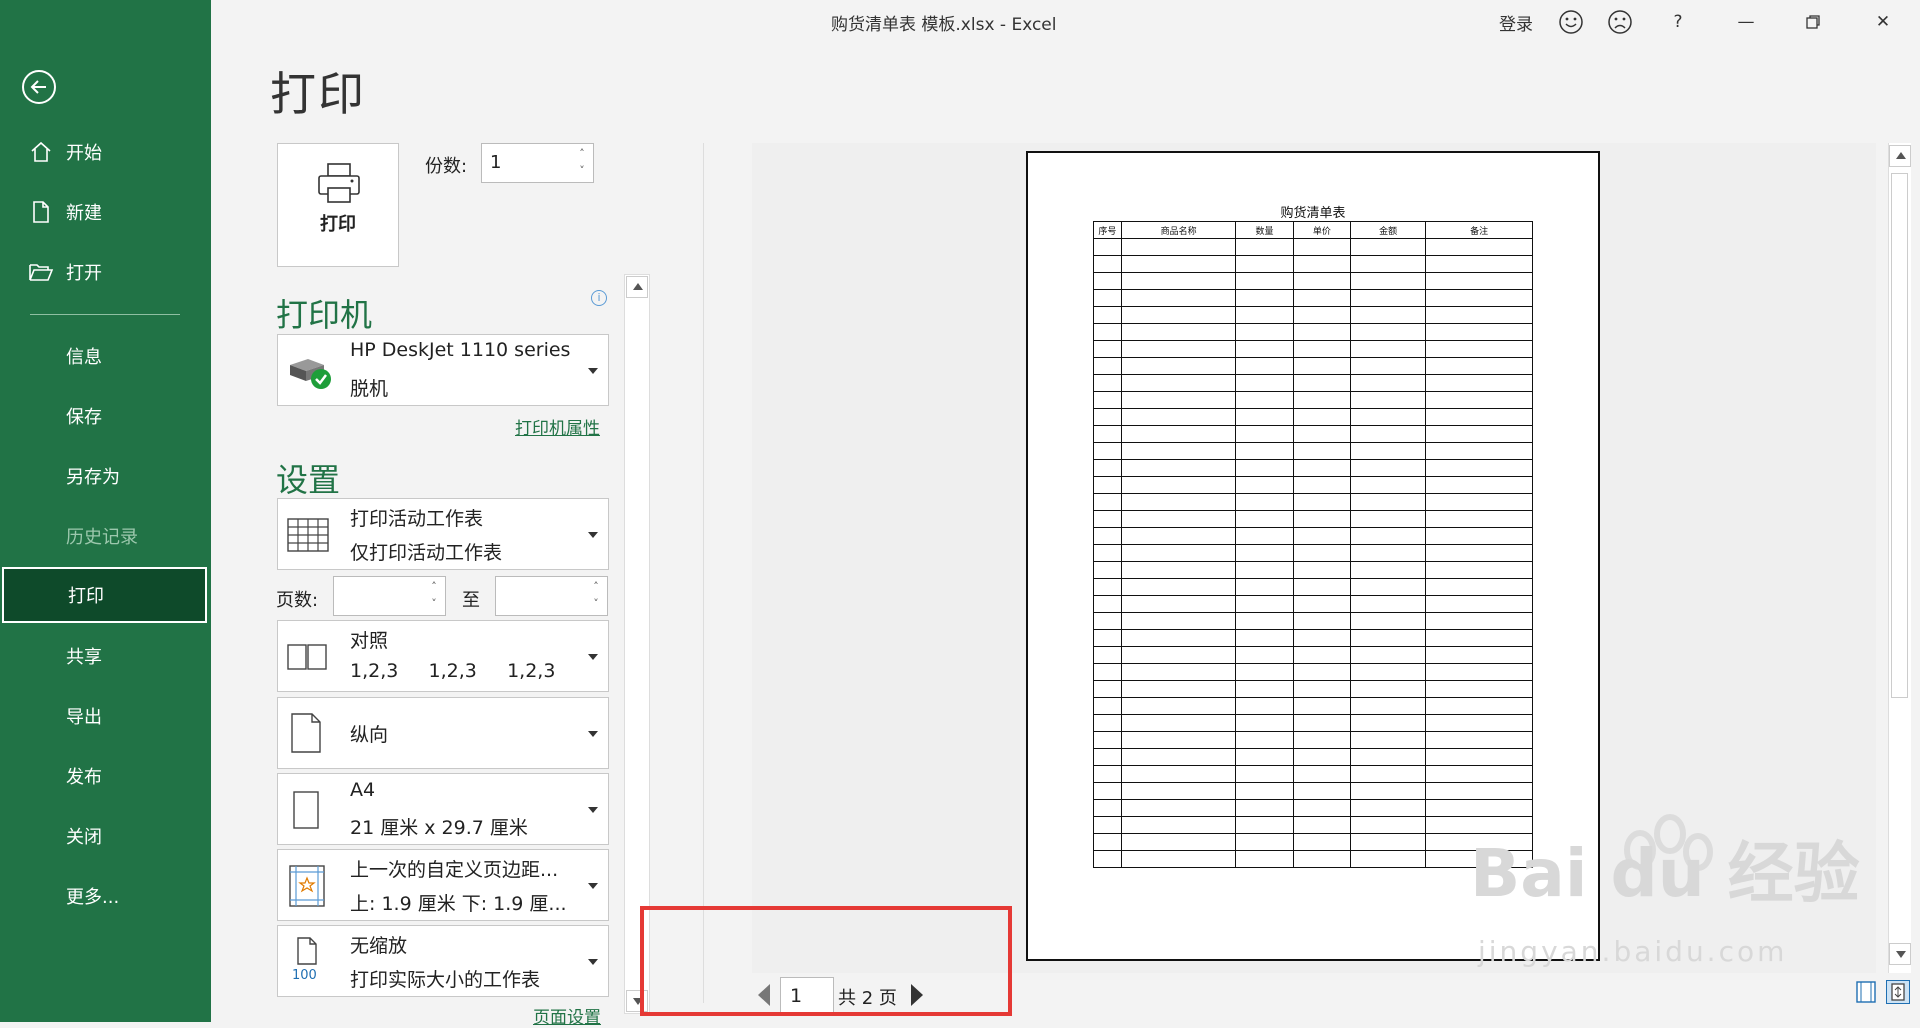 This screenshot has height=1028, width=1920. I want to click on orientation-dropdown: 纵向, so click(443, 733).